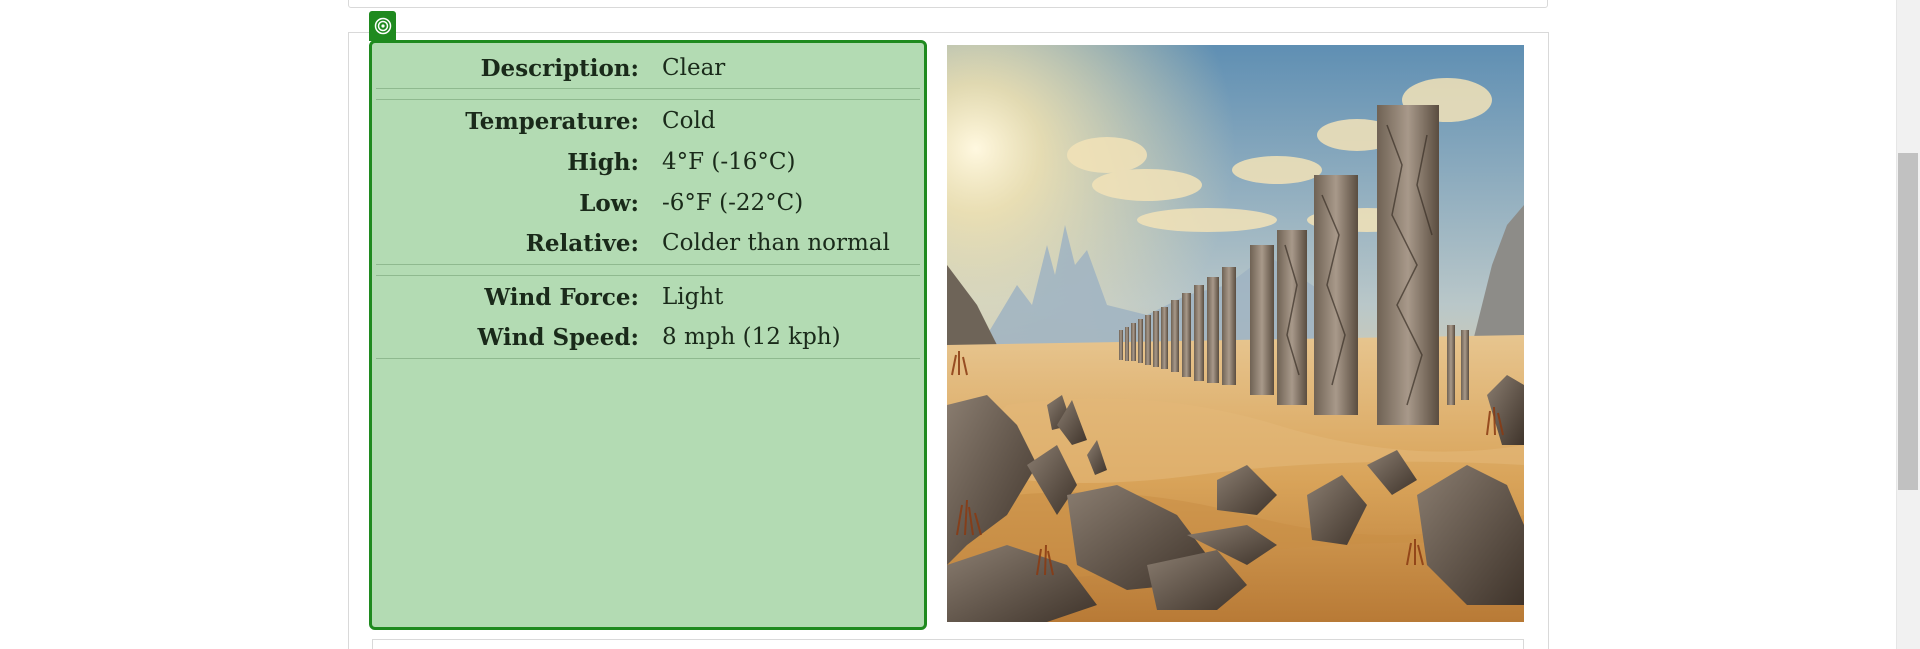 This screenshot has height=649, width=1920. Describe the element at coordinates (751, 337) in the screenshot. I see `wind-speed-value: 8 mph (12 kph)` at that location.